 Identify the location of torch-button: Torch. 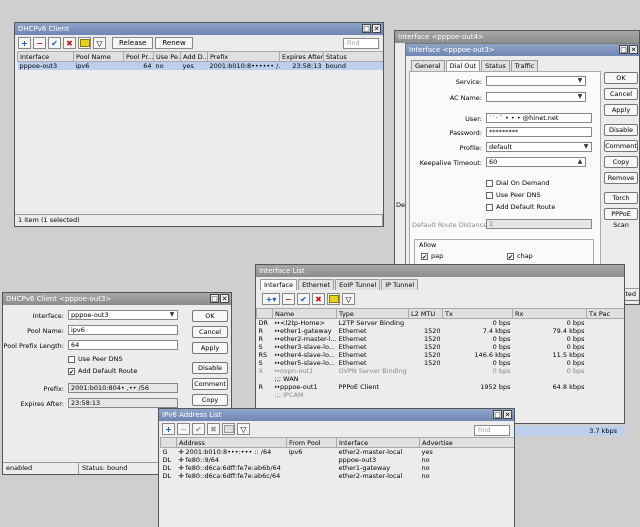
(621, 198).